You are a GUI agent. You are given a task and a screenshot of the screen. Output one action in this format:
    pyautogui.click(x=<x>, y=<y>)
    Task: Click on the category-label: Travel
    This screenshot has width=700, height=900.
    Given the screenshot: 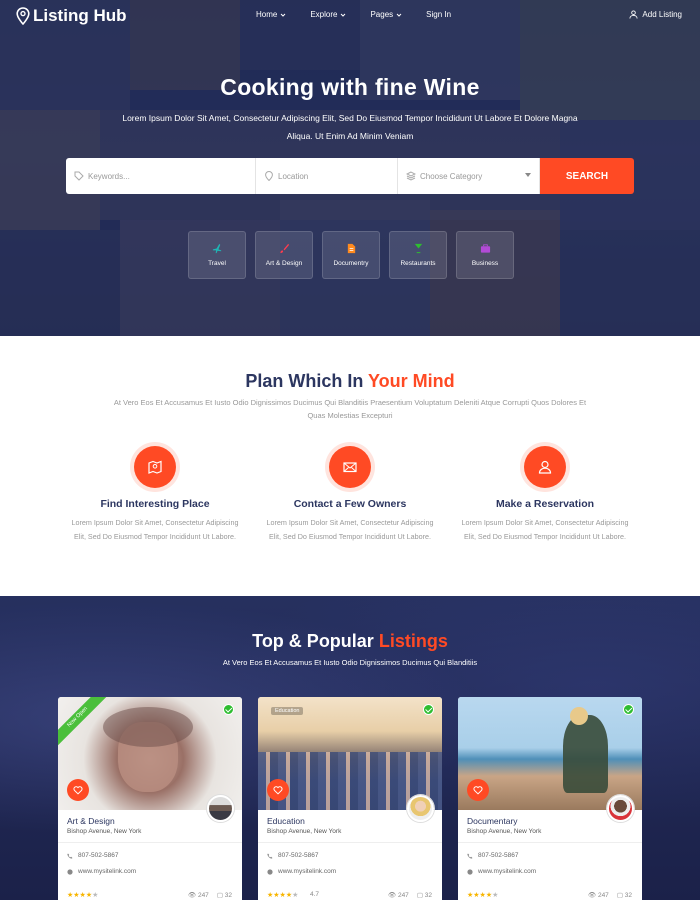 What is the action you would take?
    pyautogui.click(x=217, y=263)
    